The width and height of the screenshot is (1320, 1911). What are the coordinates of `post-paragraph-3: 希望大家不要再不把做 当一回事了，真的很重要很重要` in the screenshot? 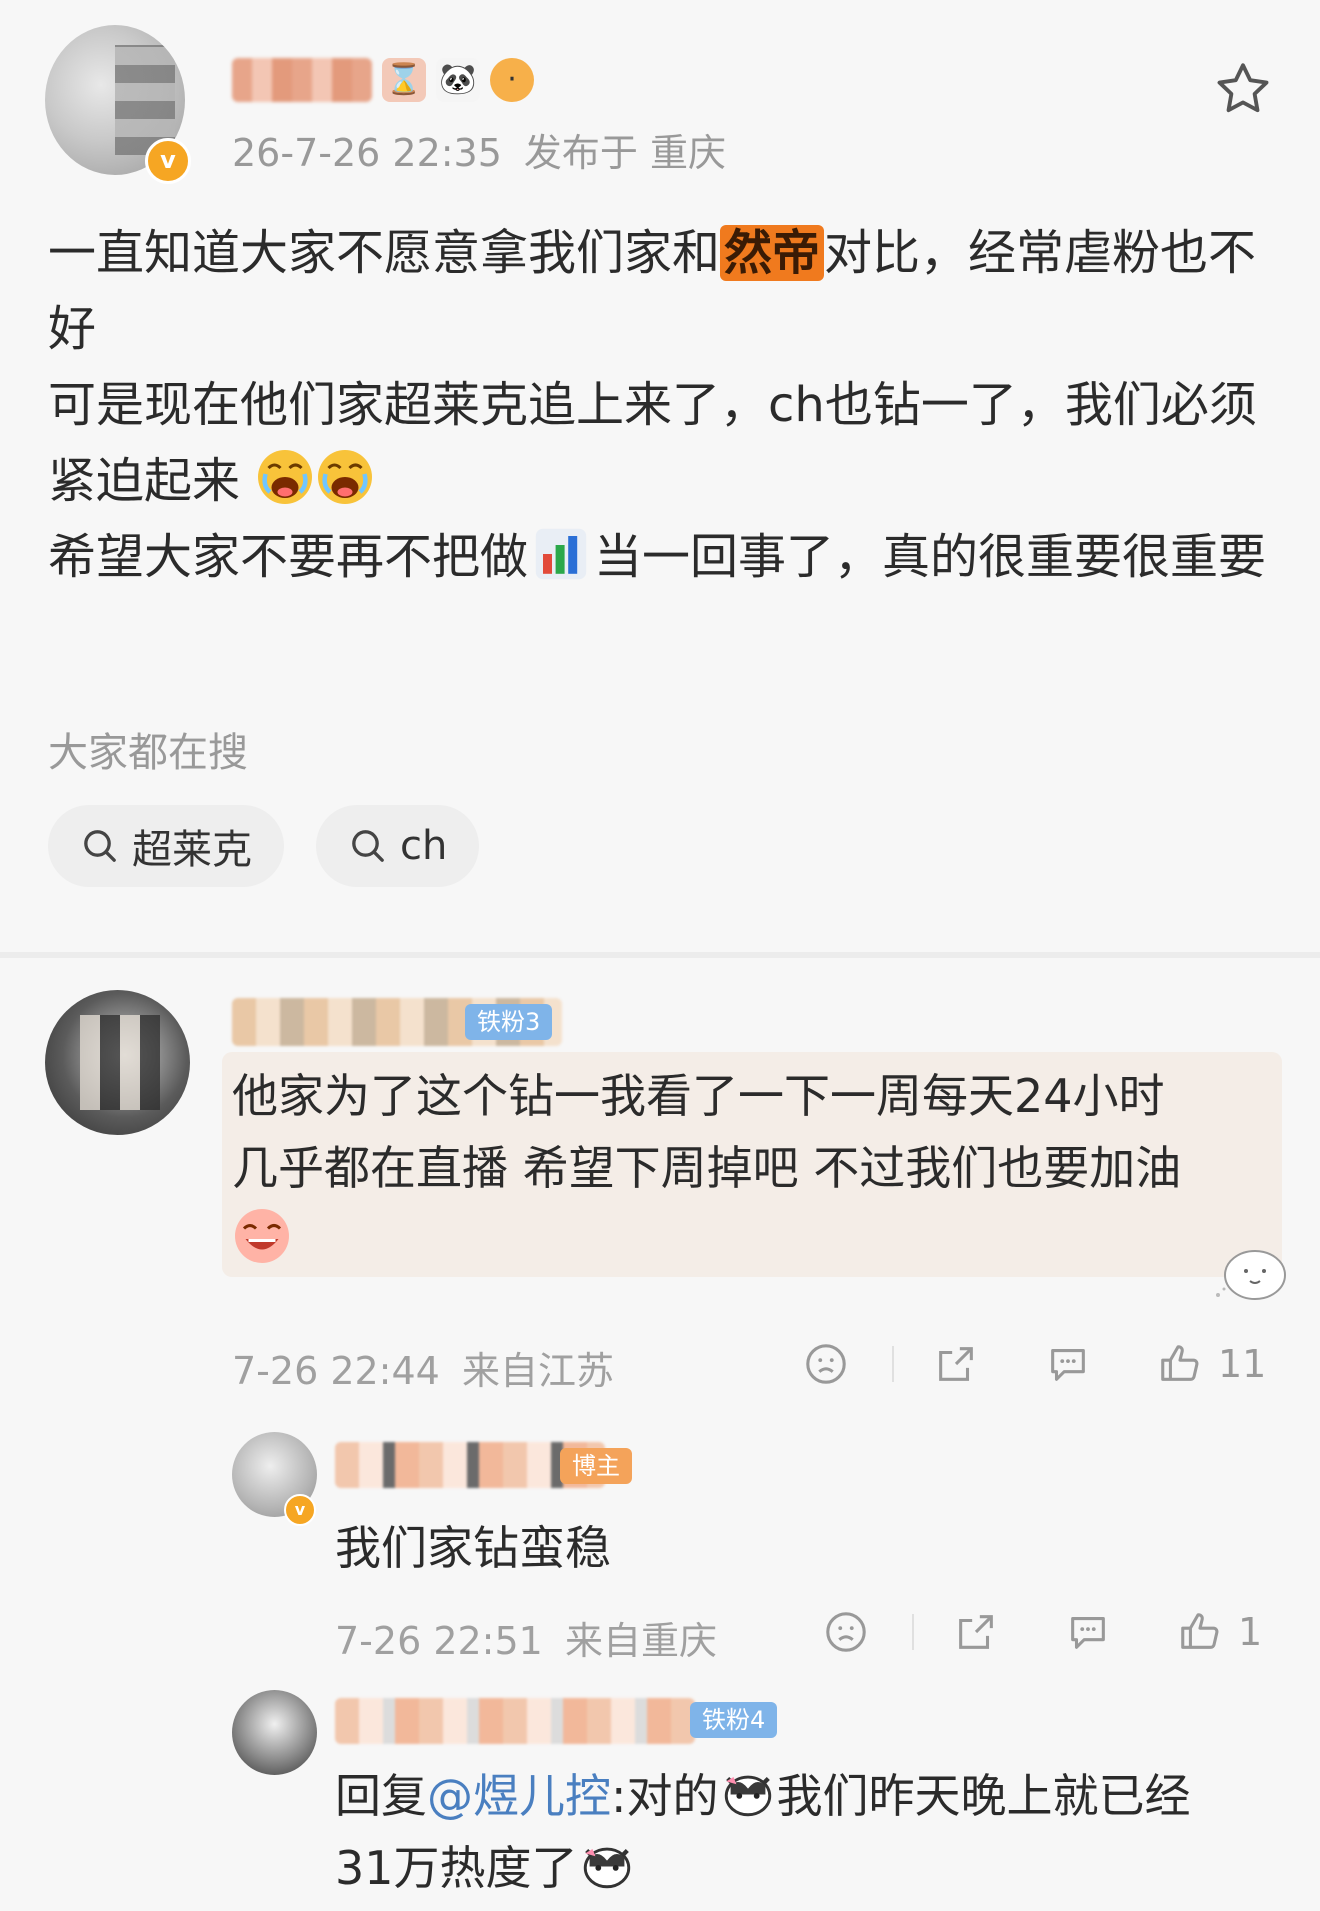 It's located at (657, 556).